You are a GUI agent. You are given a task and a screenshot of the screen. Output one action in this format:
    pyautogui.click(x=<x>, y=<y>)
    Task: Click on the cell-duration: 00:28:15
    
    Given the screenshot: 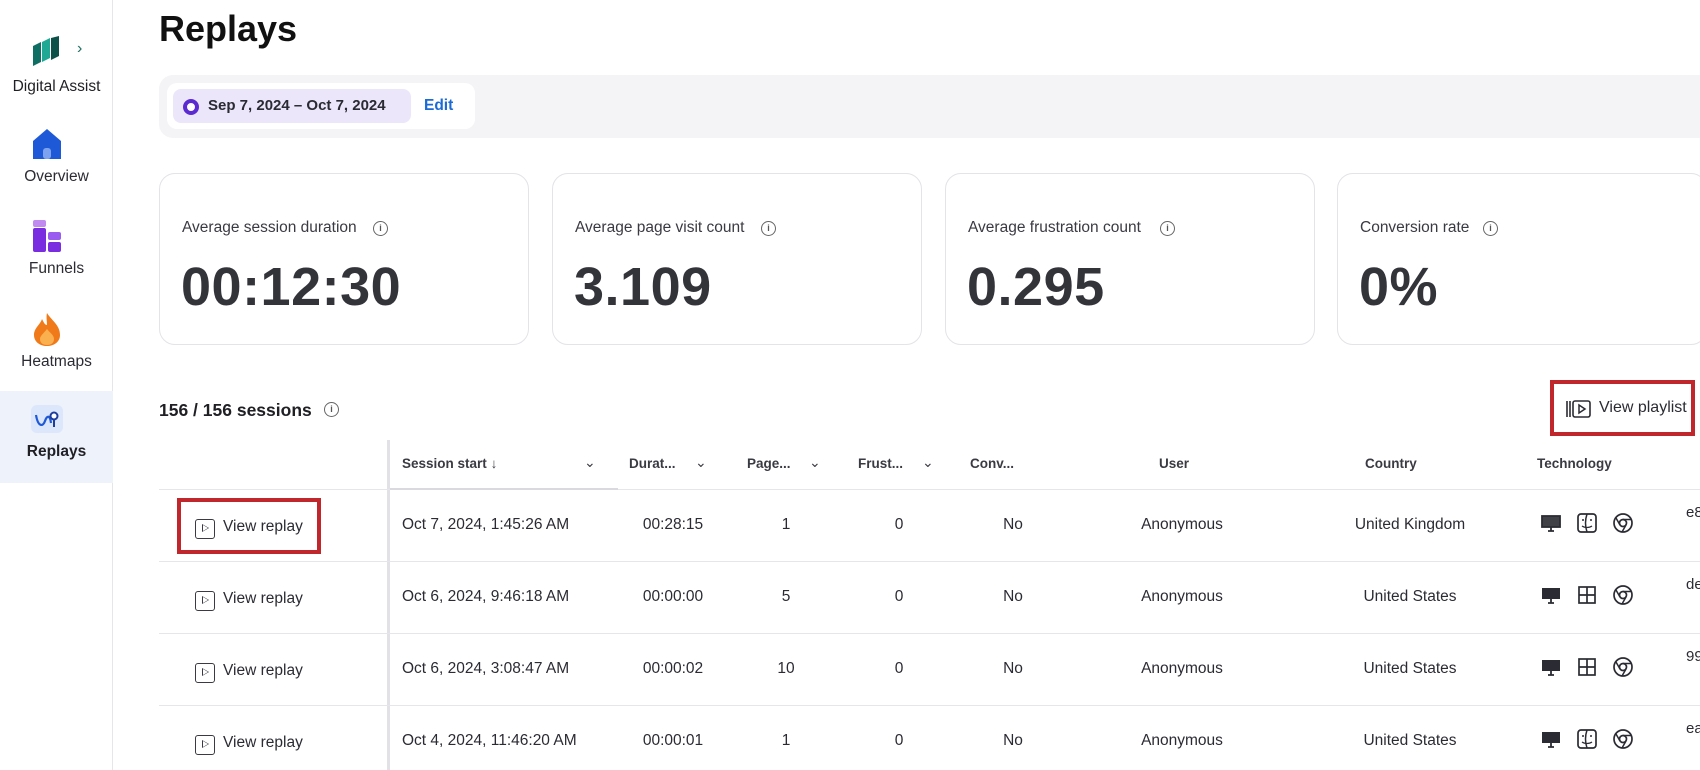 What is the action you would take?
    pyautogui.click(x=673, y=524)
    